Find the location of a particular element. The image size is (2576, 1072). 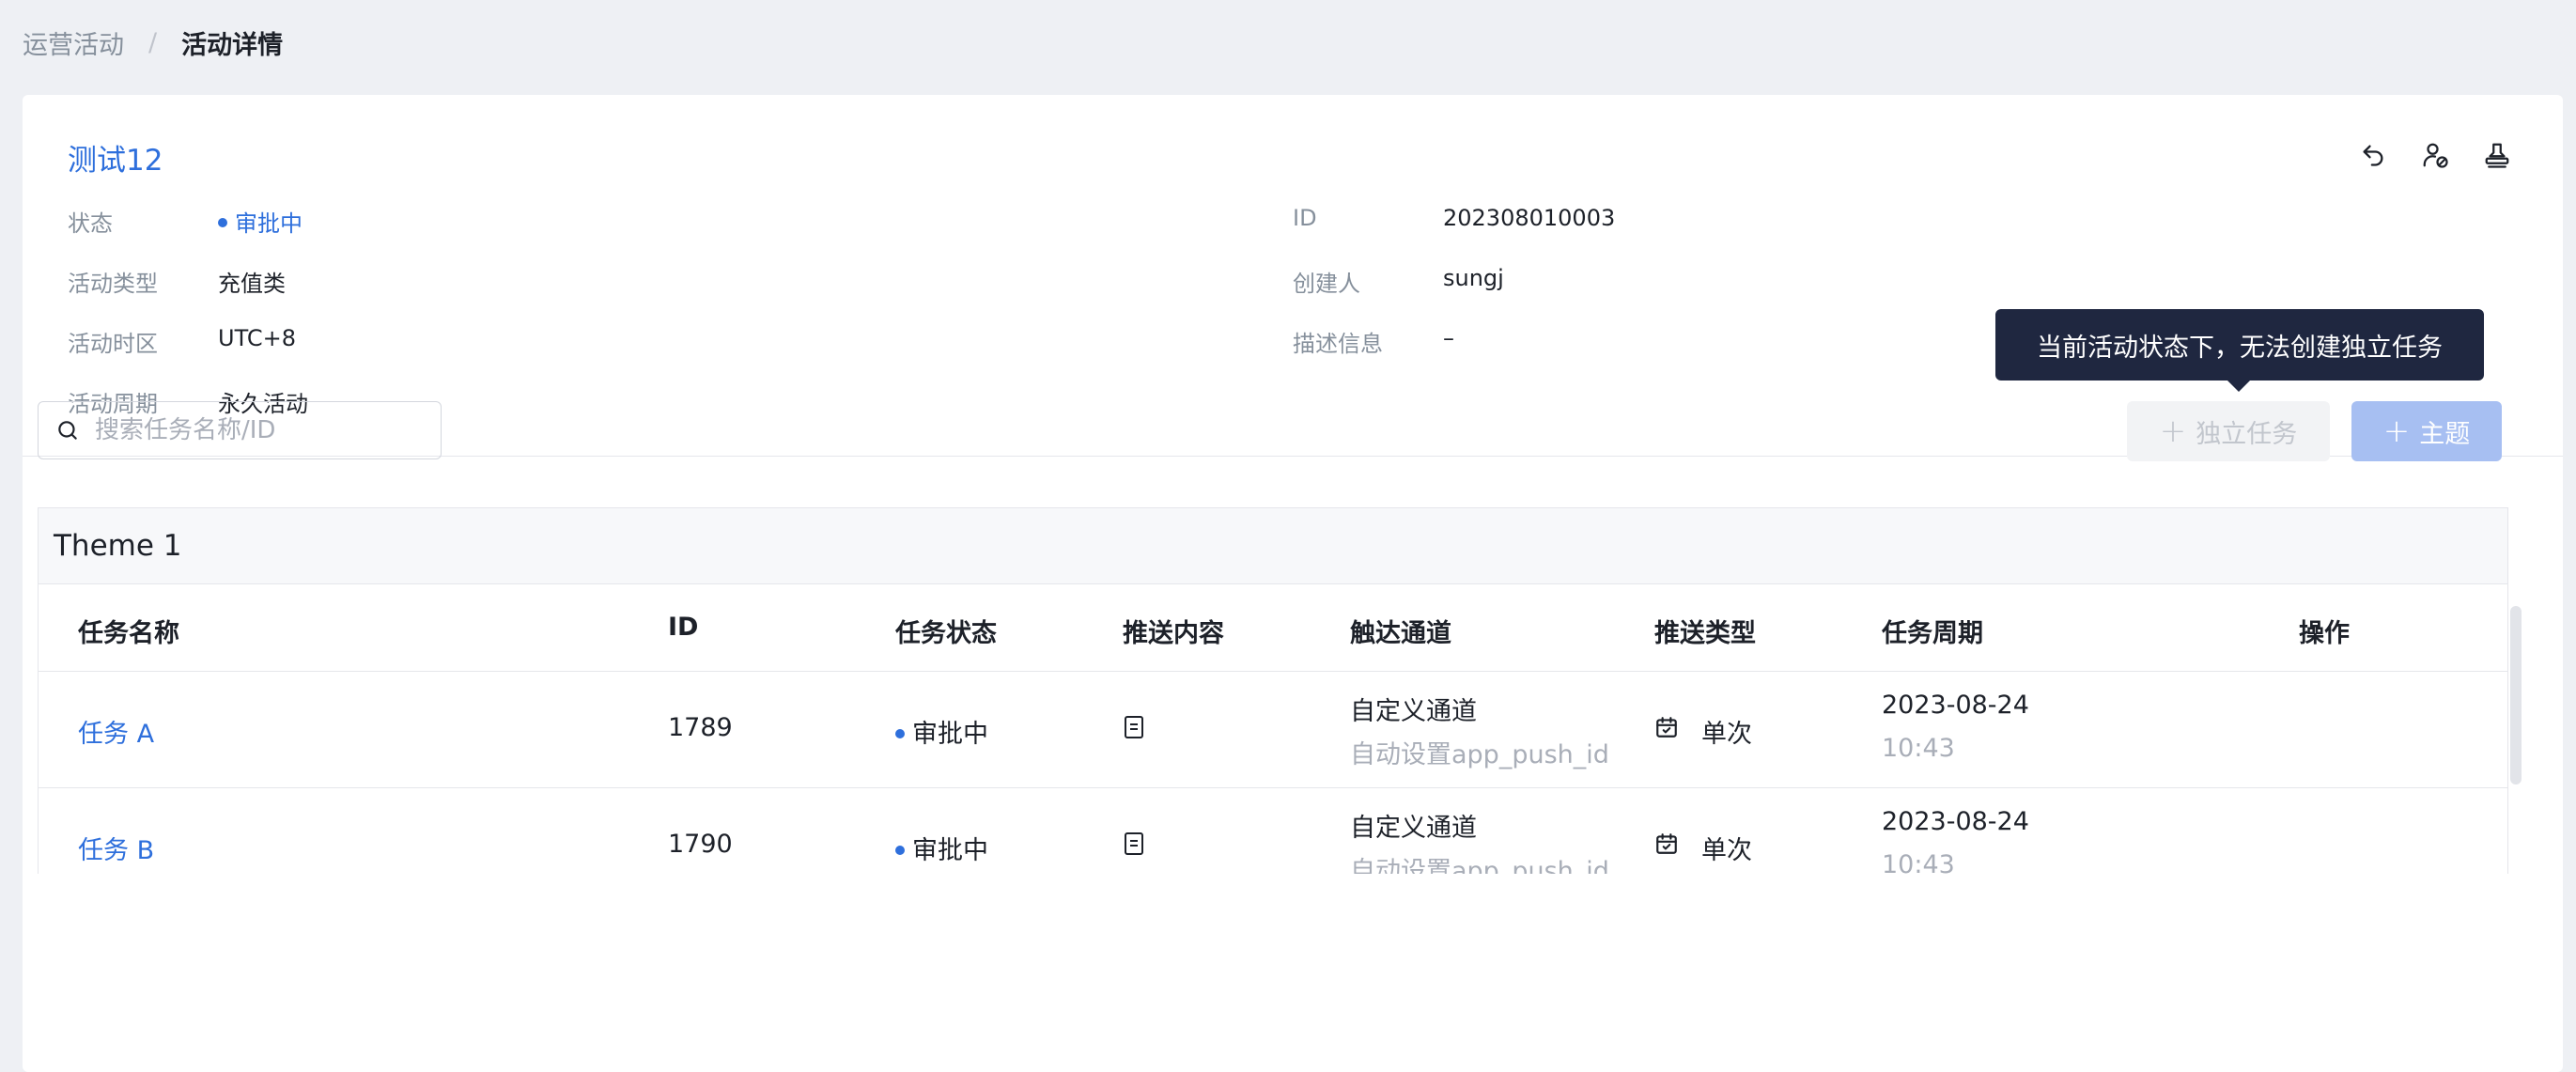

description-value: – is located at coordinates (1448, 338).